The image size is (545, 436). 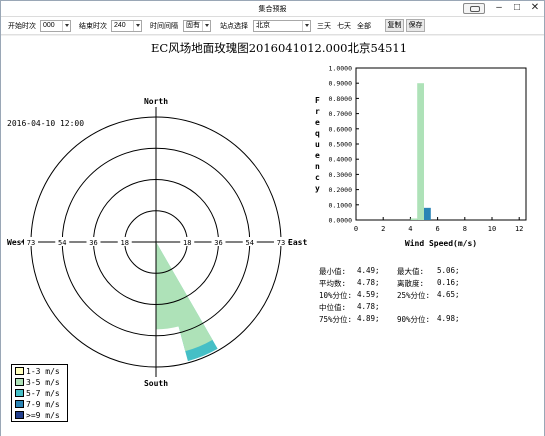 What do you see at coordinates (341, 145) in the screenshot?
I see `y-tick-label: 0.5000` at bounding box center [341, 145].